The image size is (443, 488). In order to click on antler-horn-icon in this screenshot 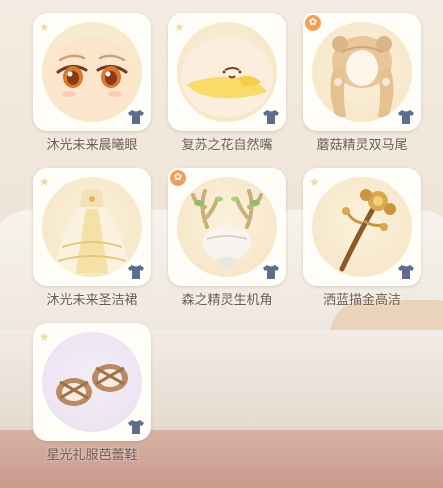, I will do `click(227, 229)`.